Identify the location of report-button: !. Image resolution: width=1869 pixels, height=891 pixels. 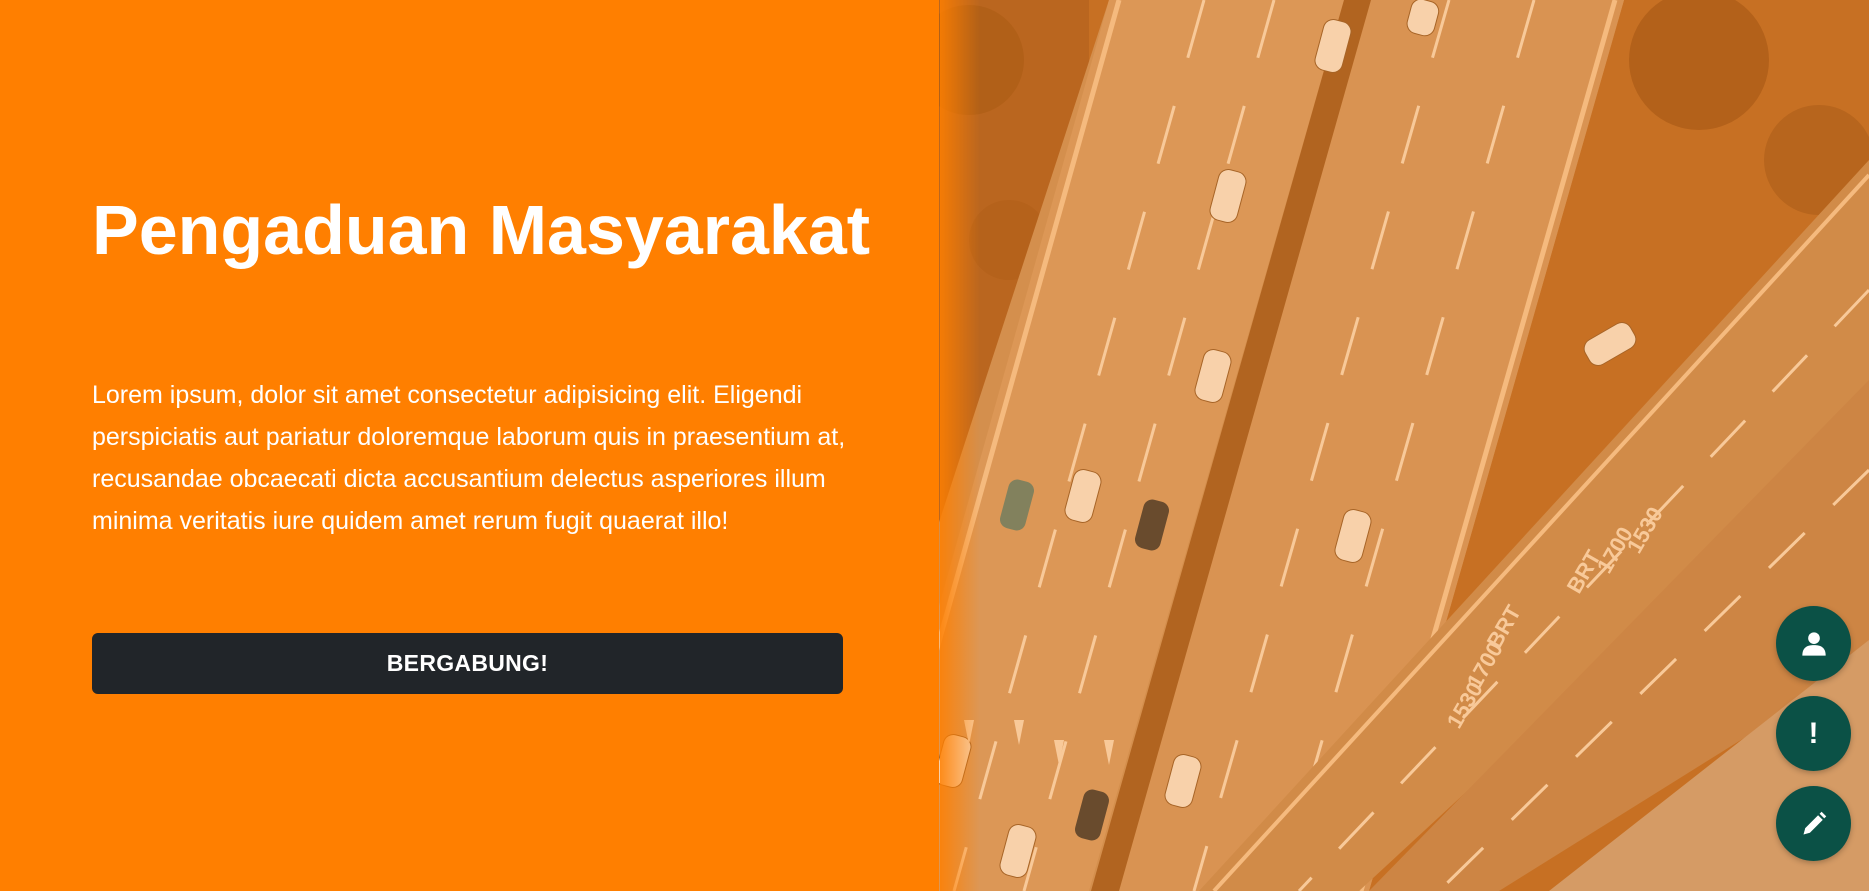
(1813, 733).